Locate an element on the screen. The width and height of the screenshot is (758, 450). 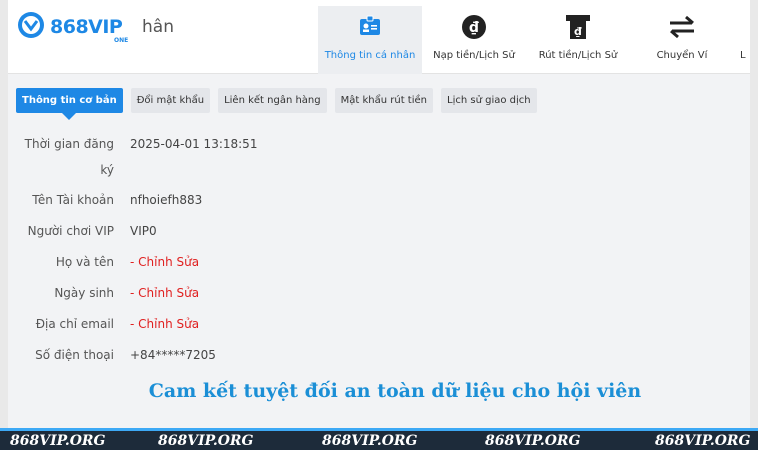
registration-time-value: 2025-04-01 13:18:51 is located at coordinates (194, 144).